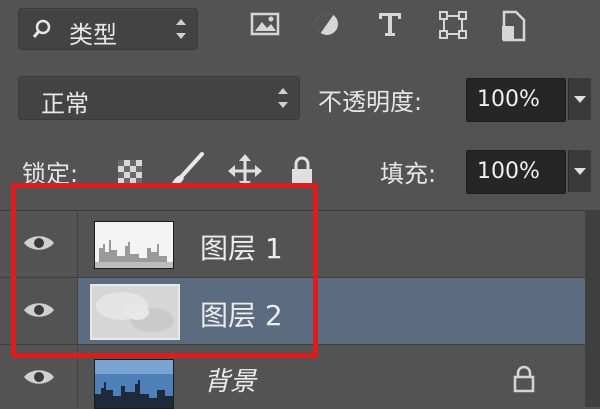 This screenshot has height=409, width=600. Describe the element at coordinates (390, 26) in the screenshot. I see `type-filter-icon` at that location.